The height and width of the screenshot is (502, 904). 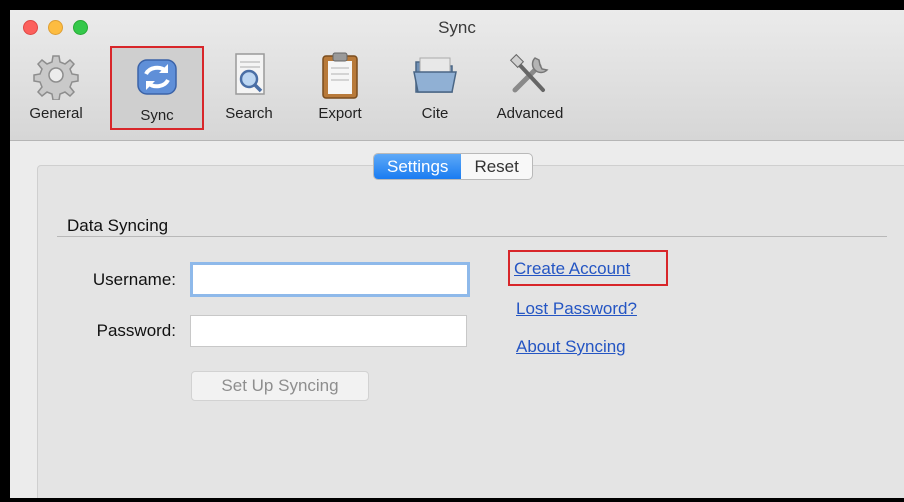 What do you see at coordinates (56, 113) in the screenshot?
I see `toolbar-general-label: General` at bounding box center [56, 113].